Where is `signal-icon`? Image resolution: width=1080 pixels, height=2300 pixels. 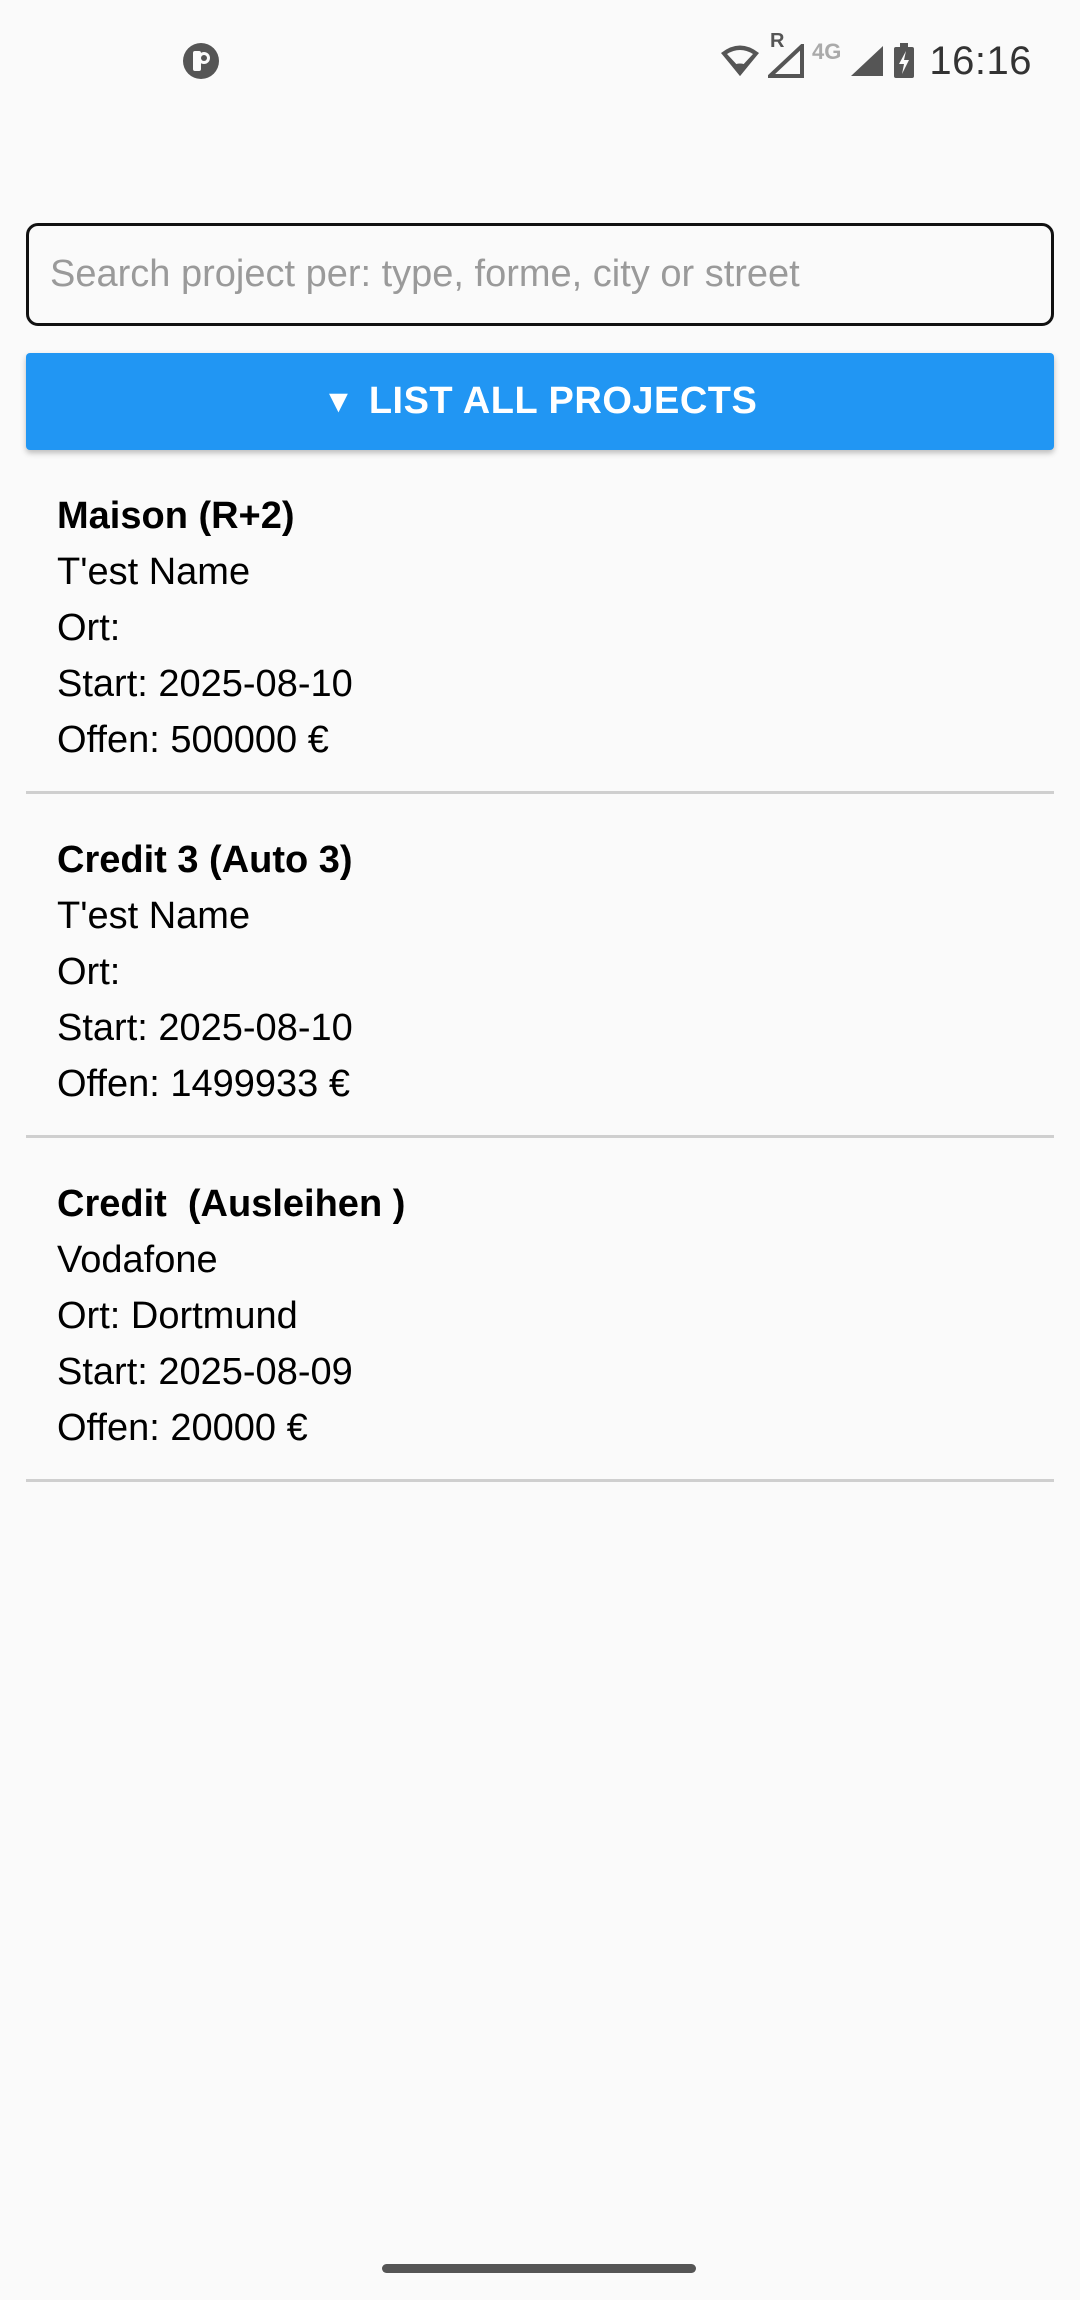
signal-icon is located at coordinates (867, 61).